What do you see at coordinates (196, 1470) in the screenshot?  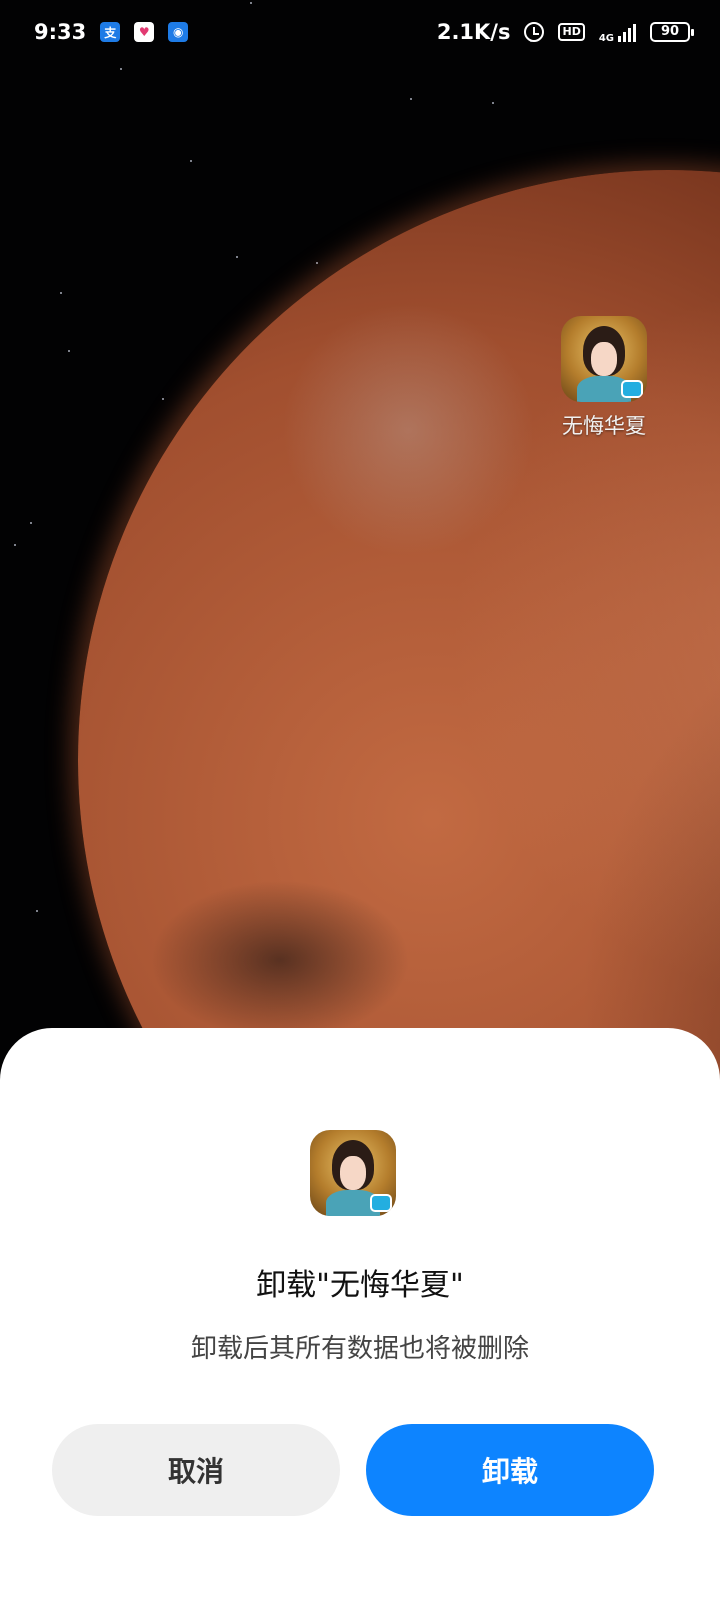 I see `cancel-button: 取消` at bounding box center [196, 1470].